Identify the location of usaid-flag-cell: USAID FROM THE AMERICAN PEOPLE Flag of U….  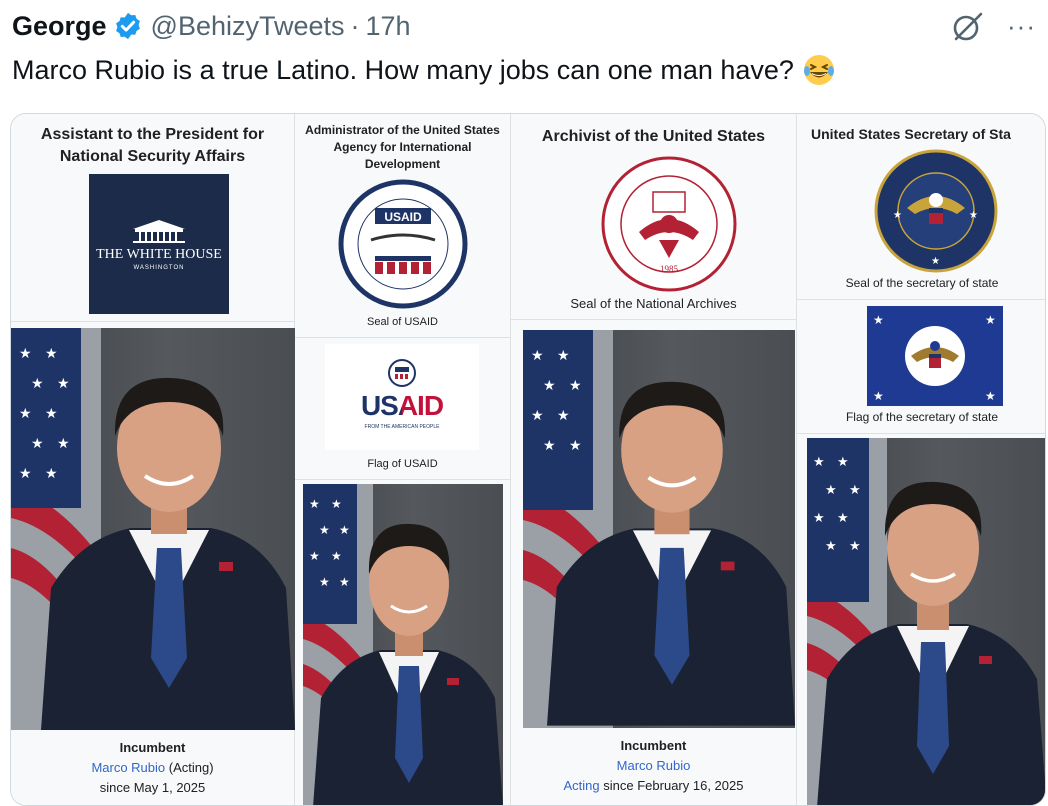
(402, 409).